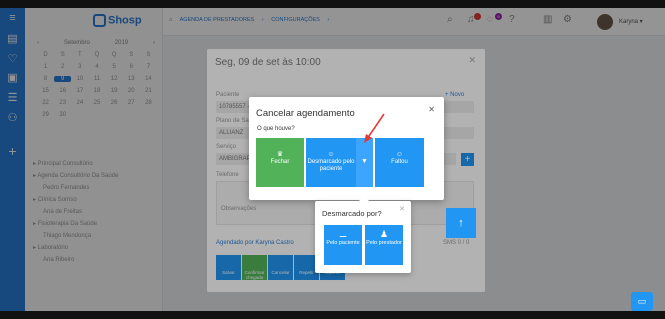 The image size is (665, 319). Describe the element at coordinates (384, 245) in the screenshot. I see `by-provider-button: ♟ Pelo prestador` at that location.